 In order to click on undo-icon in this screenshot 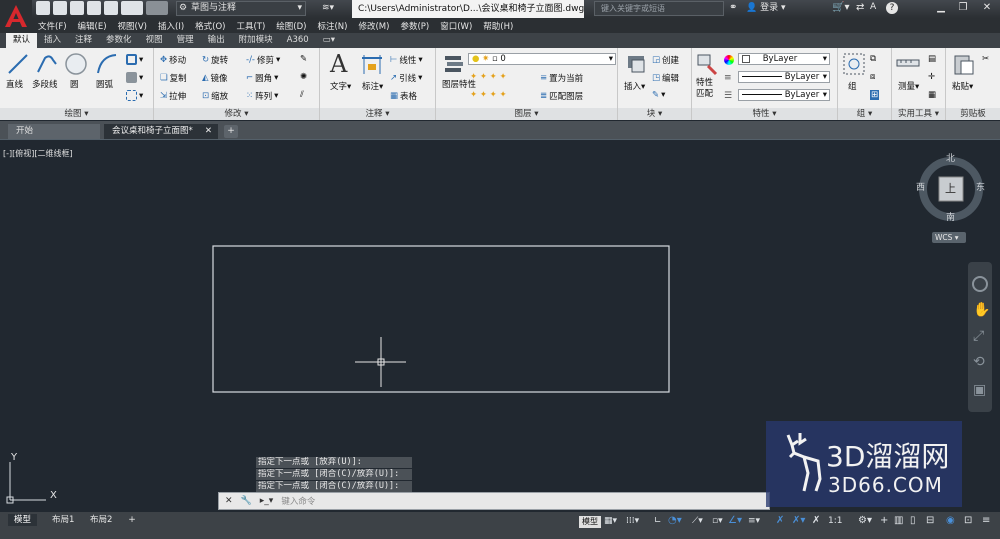, I will do `click(132, 8)`.